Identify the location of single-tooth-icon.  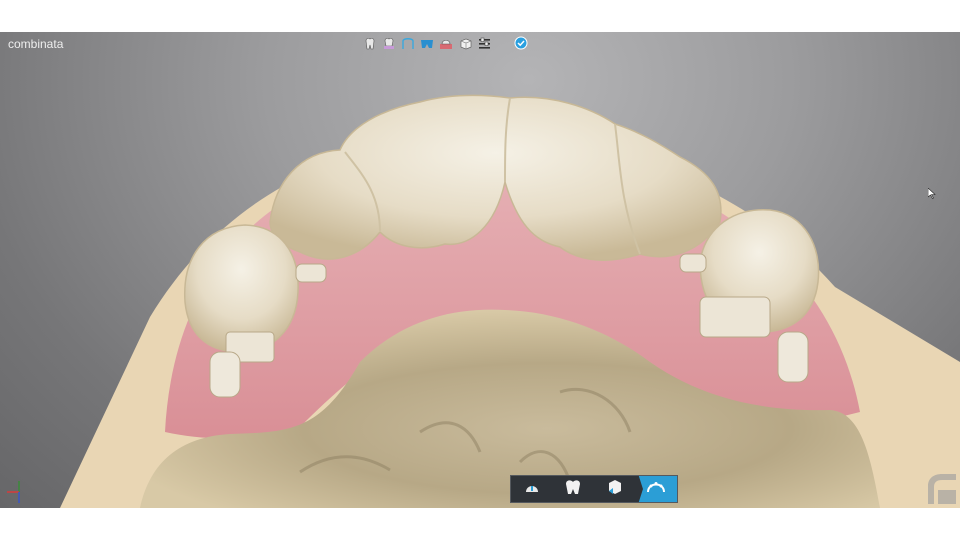
(370, 43).